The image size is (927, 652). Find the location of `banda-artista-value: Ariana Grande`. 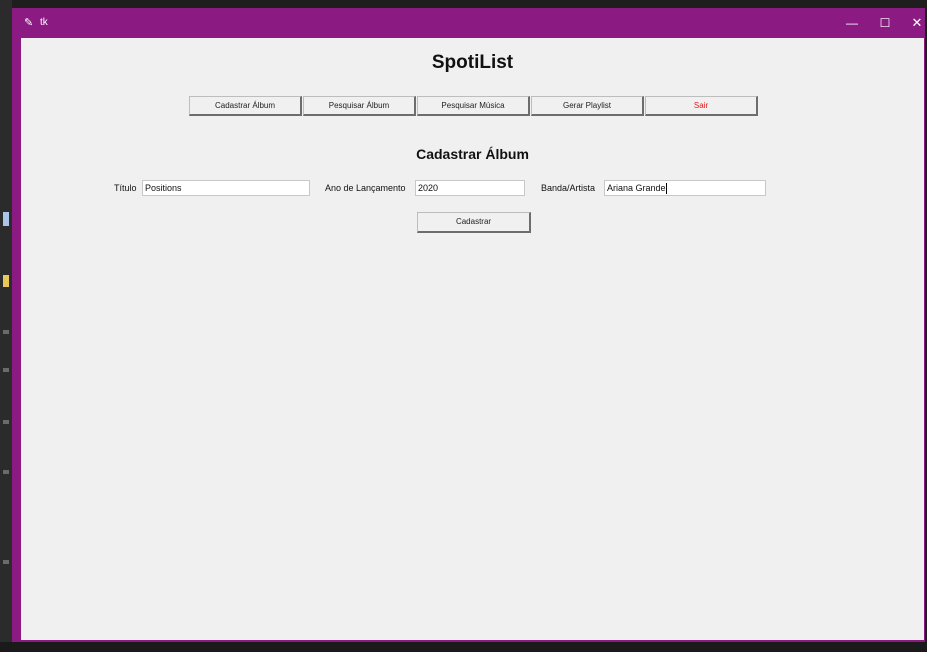

banda-artista-value: Ariana Grande is located at coordinates (636, 188).